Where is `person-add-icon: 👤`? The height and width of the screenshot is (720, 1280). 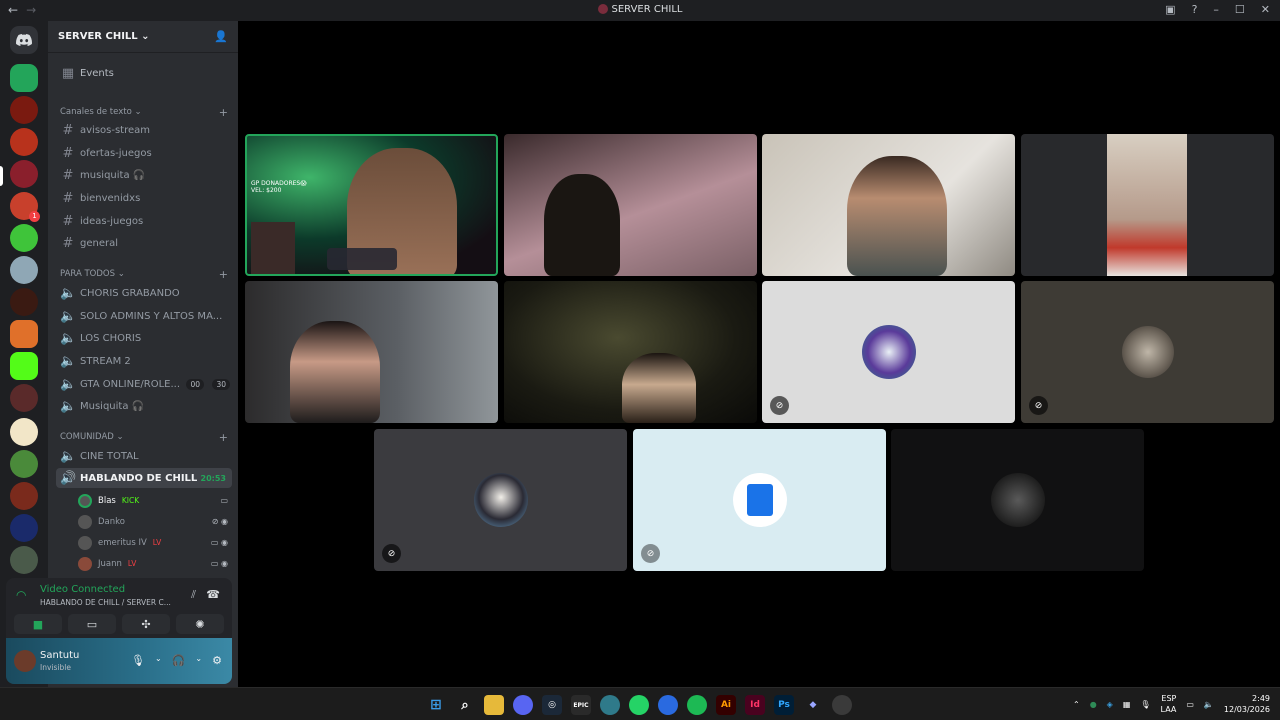
person-add-icon: 👤 is located at coordinates (221, 36).